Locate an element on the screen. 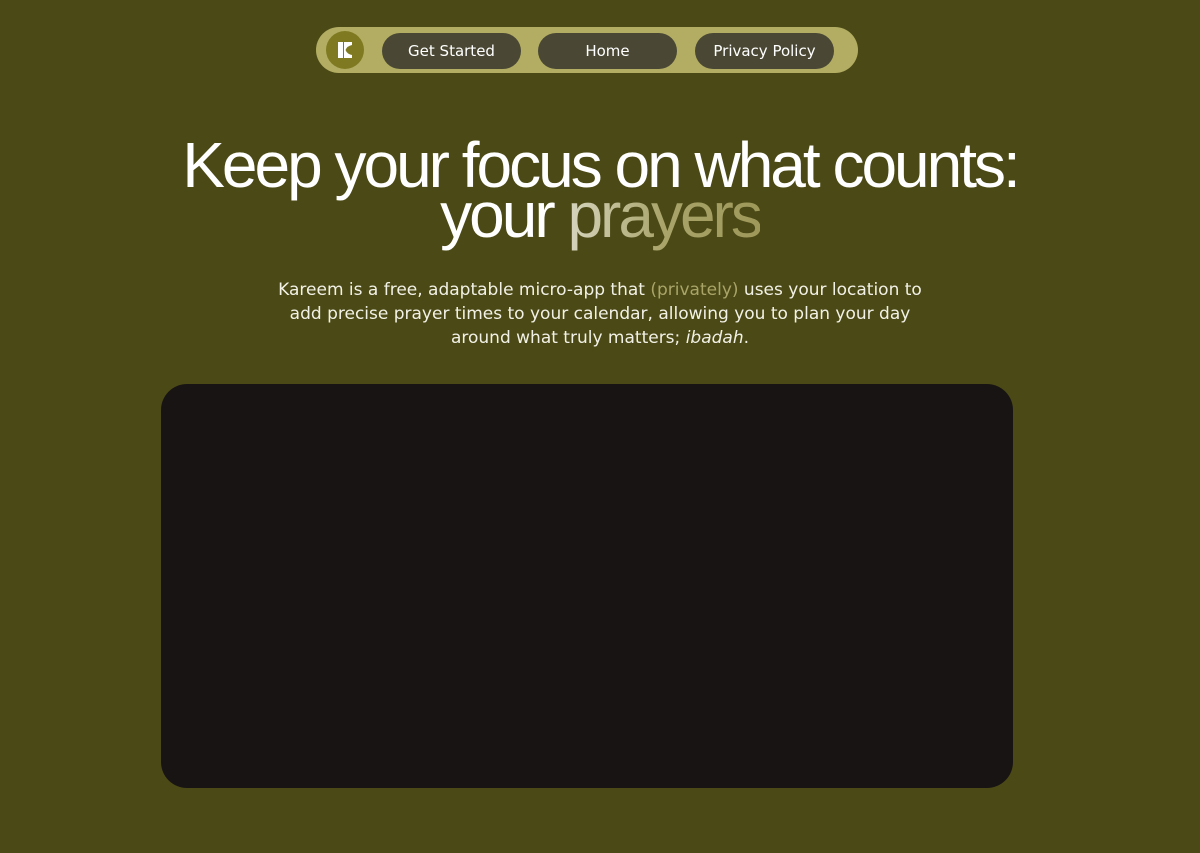 The width and height of the screenshot is (1200, 853). subtitle-ibadah-text: ibadah is located at coordinates (714, 338).